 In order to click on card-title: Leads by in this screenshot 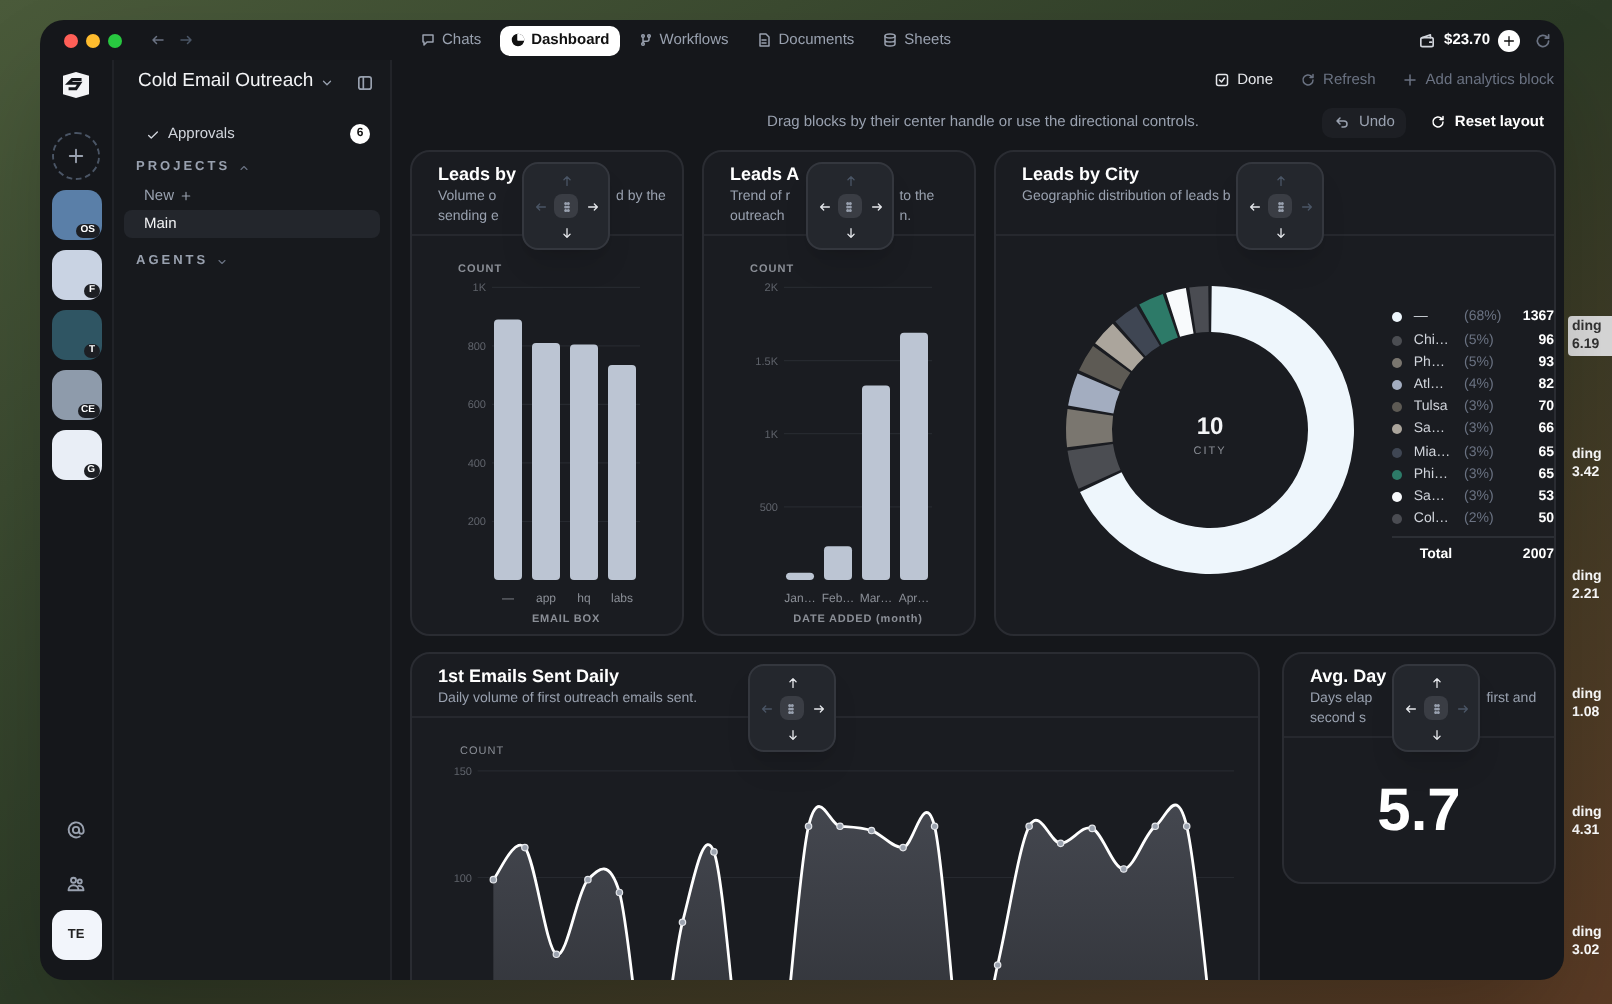, I will do `click(477, 175)`.